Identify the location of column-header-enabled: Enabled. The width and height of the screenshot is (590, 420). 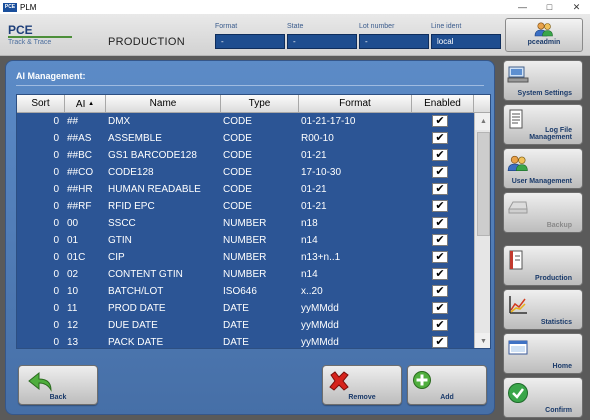
(443, 104).